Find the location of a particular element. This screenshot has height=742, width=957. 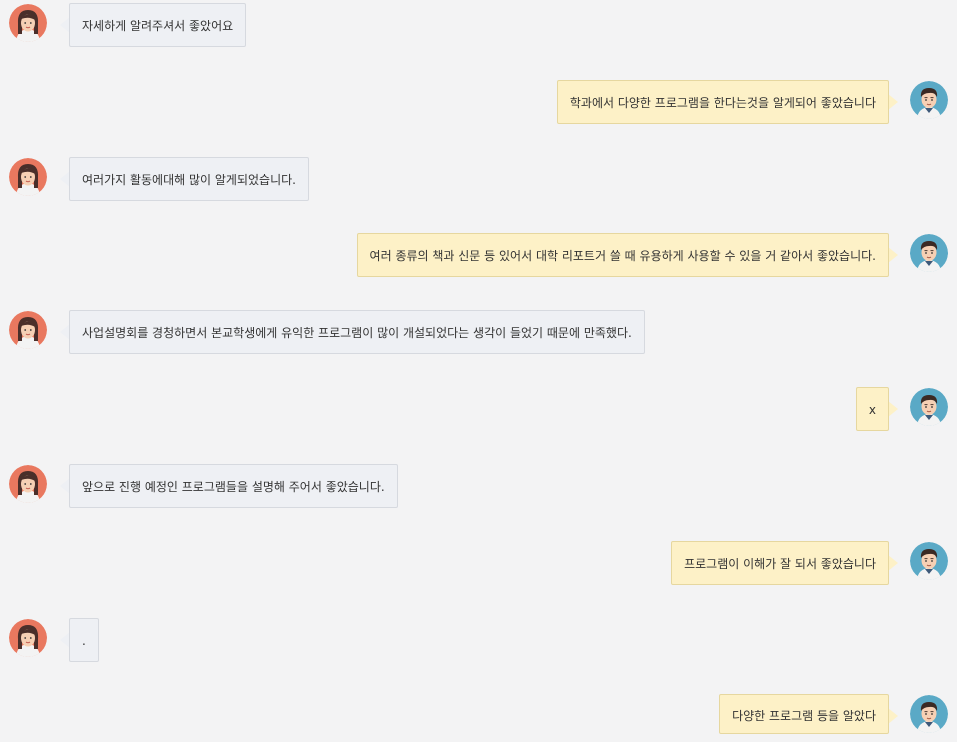

message-bubble: 여러가지 활동에대해 많이 알게되었습니다. is located at coordinates (189, 179).